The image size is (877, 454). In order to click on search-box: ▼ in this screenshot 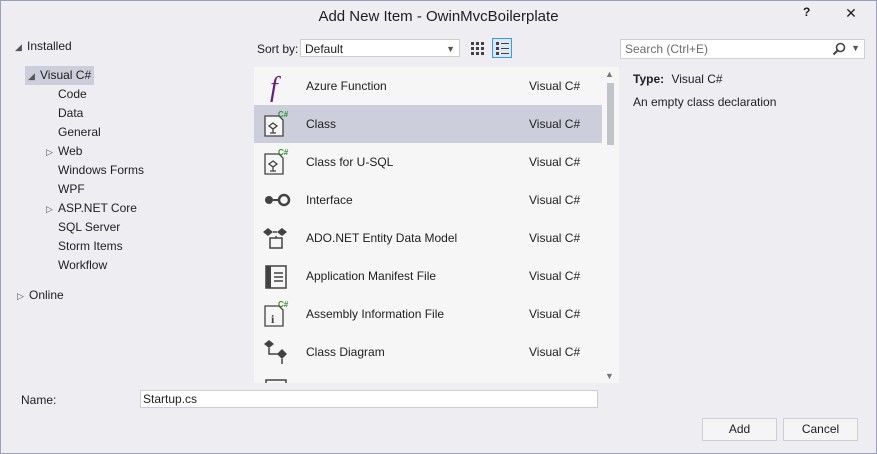, I will do `click(742, 49)`.